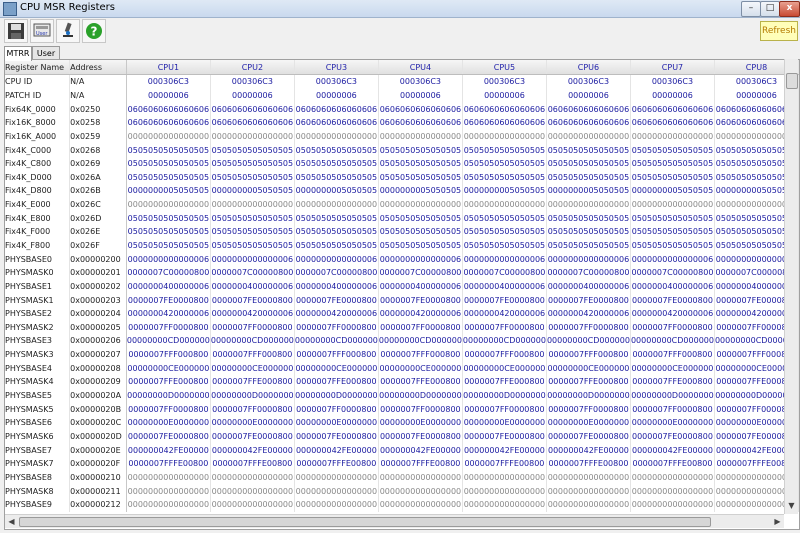  Describe the element at coordinates (672, 327) in the screenshot. I see `cpu7-value-cell: 0000007FF0000800` at that location.